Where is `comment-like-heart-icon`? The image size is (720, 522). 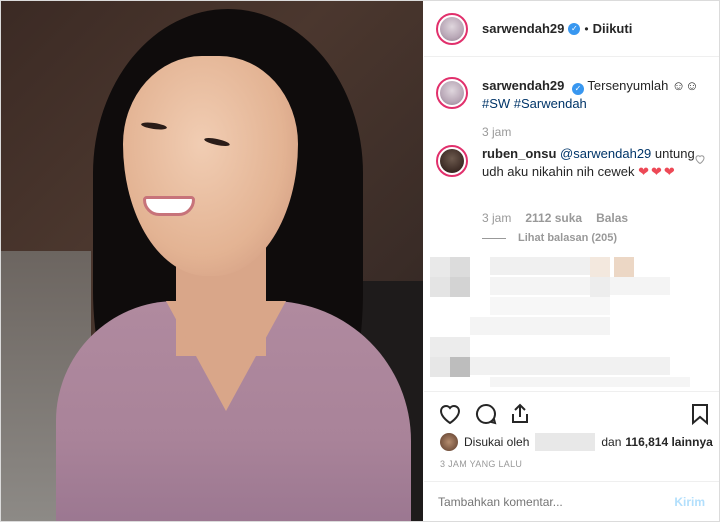 comment-like-heart-icon is located at coordinates (700, 159).